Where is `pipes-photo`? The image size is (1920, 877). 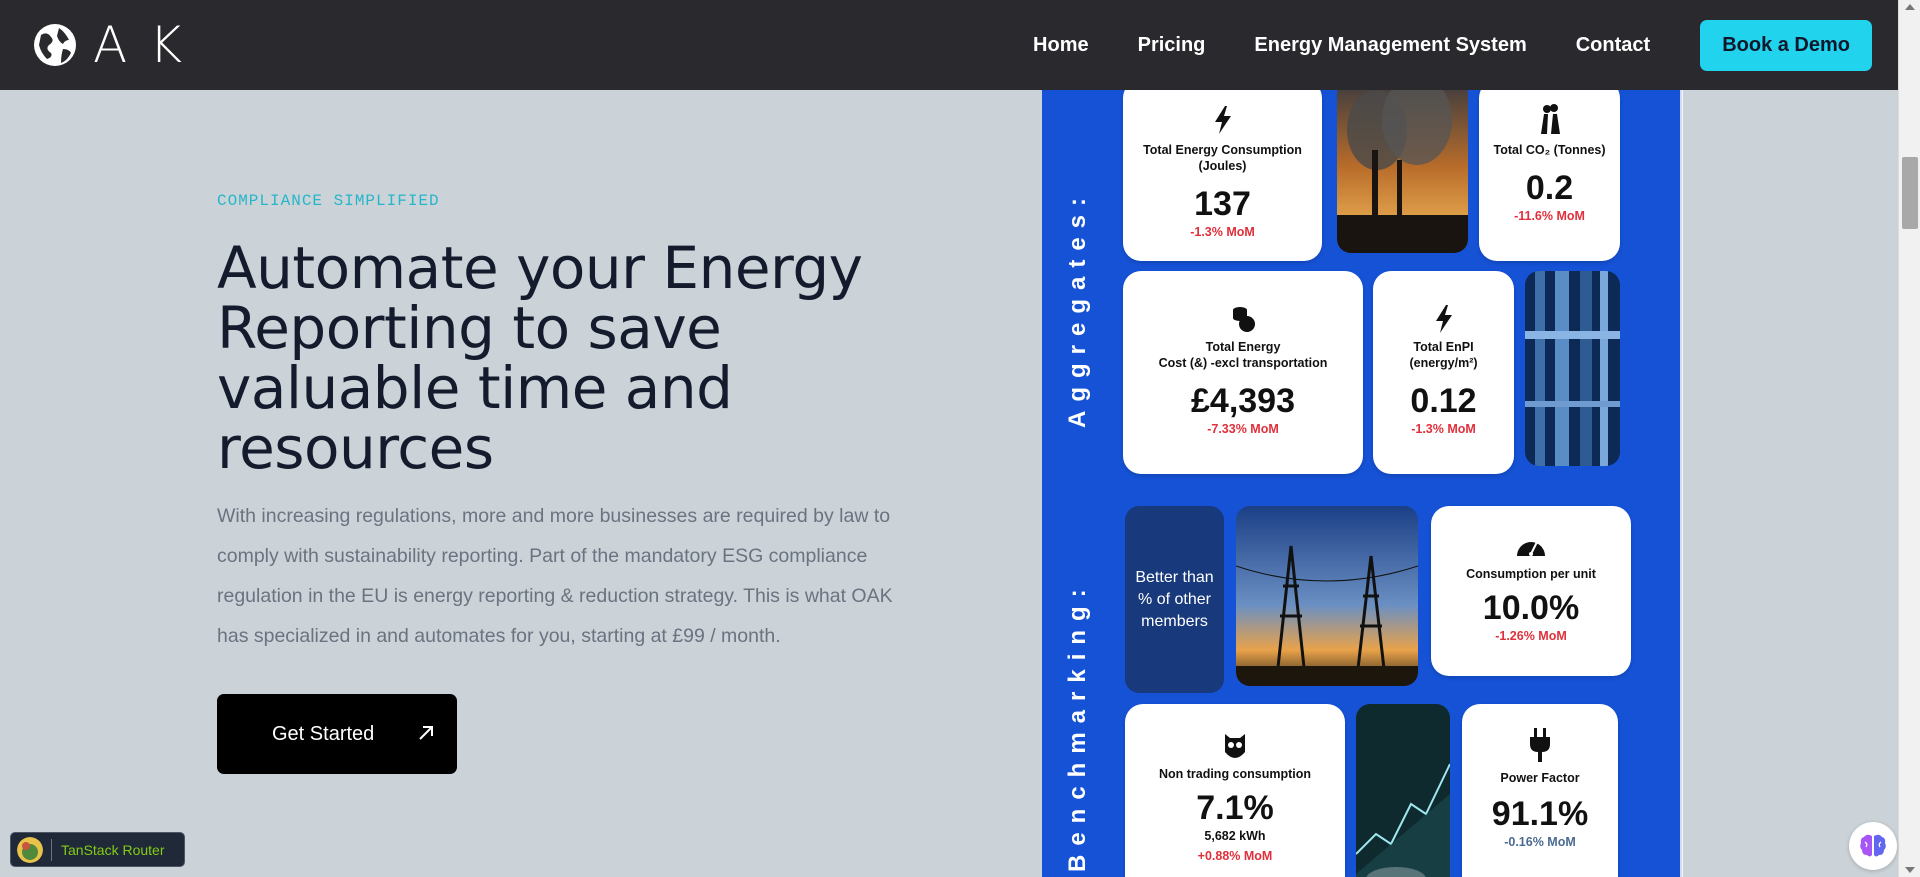
pipes-photo is located at coordinates (1572, 368).